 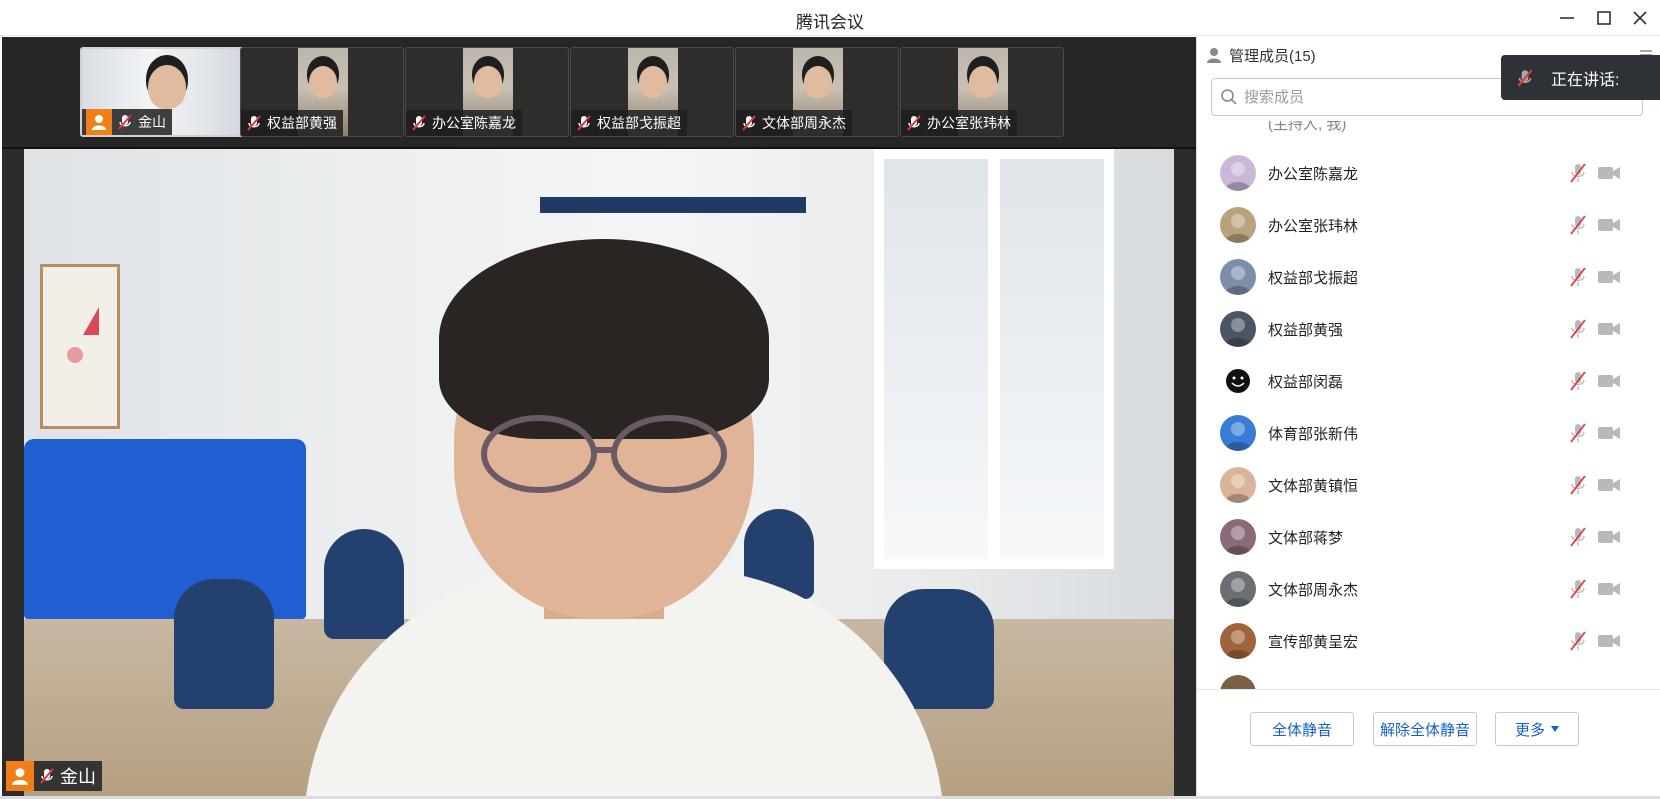 What do you see at coordinates (1313, 590) in the screenshot?
I see `member-name: 文体部周永杰` at bounding box center [1313, 590].